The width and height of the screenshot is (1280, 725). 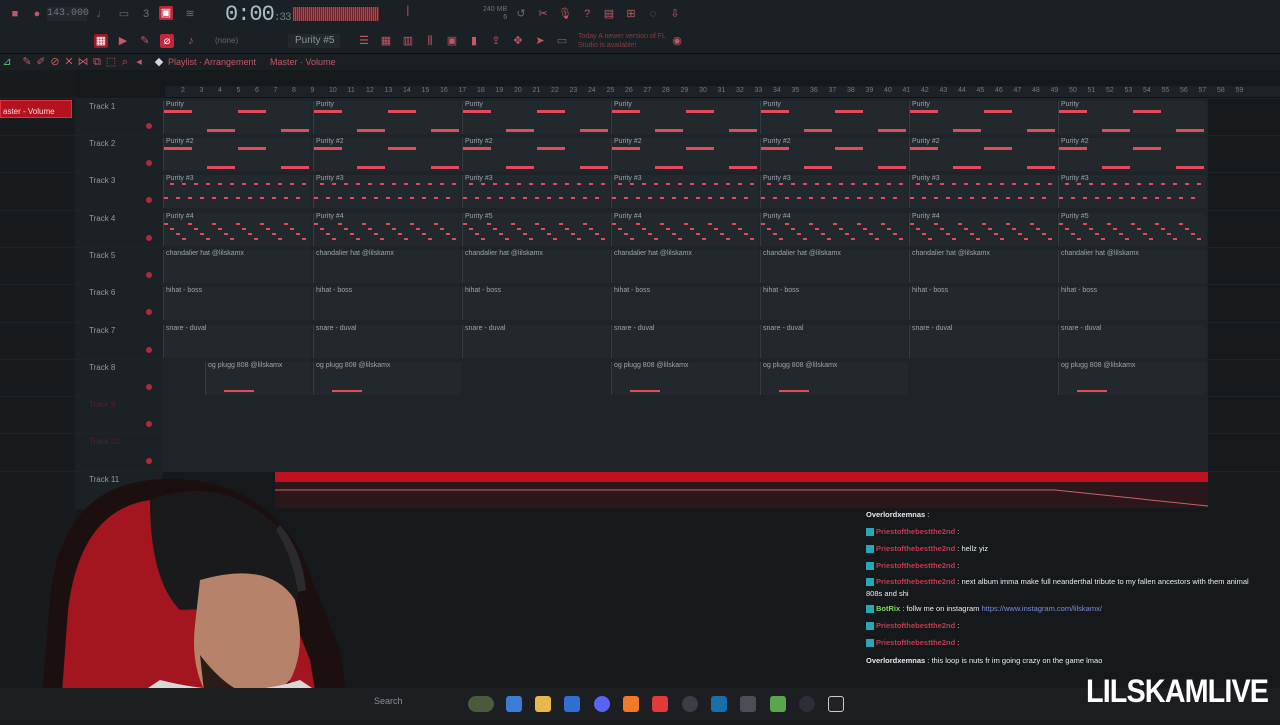 What do you see at coordinates (190, 14) in the screenshot?
I see `step-edit-icon: ≋` at bounding box center [190, 14].